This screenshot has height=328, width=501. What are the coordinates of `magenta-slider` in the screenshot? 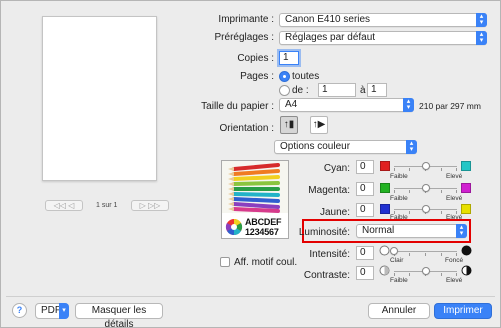 It's located at (425, 188).